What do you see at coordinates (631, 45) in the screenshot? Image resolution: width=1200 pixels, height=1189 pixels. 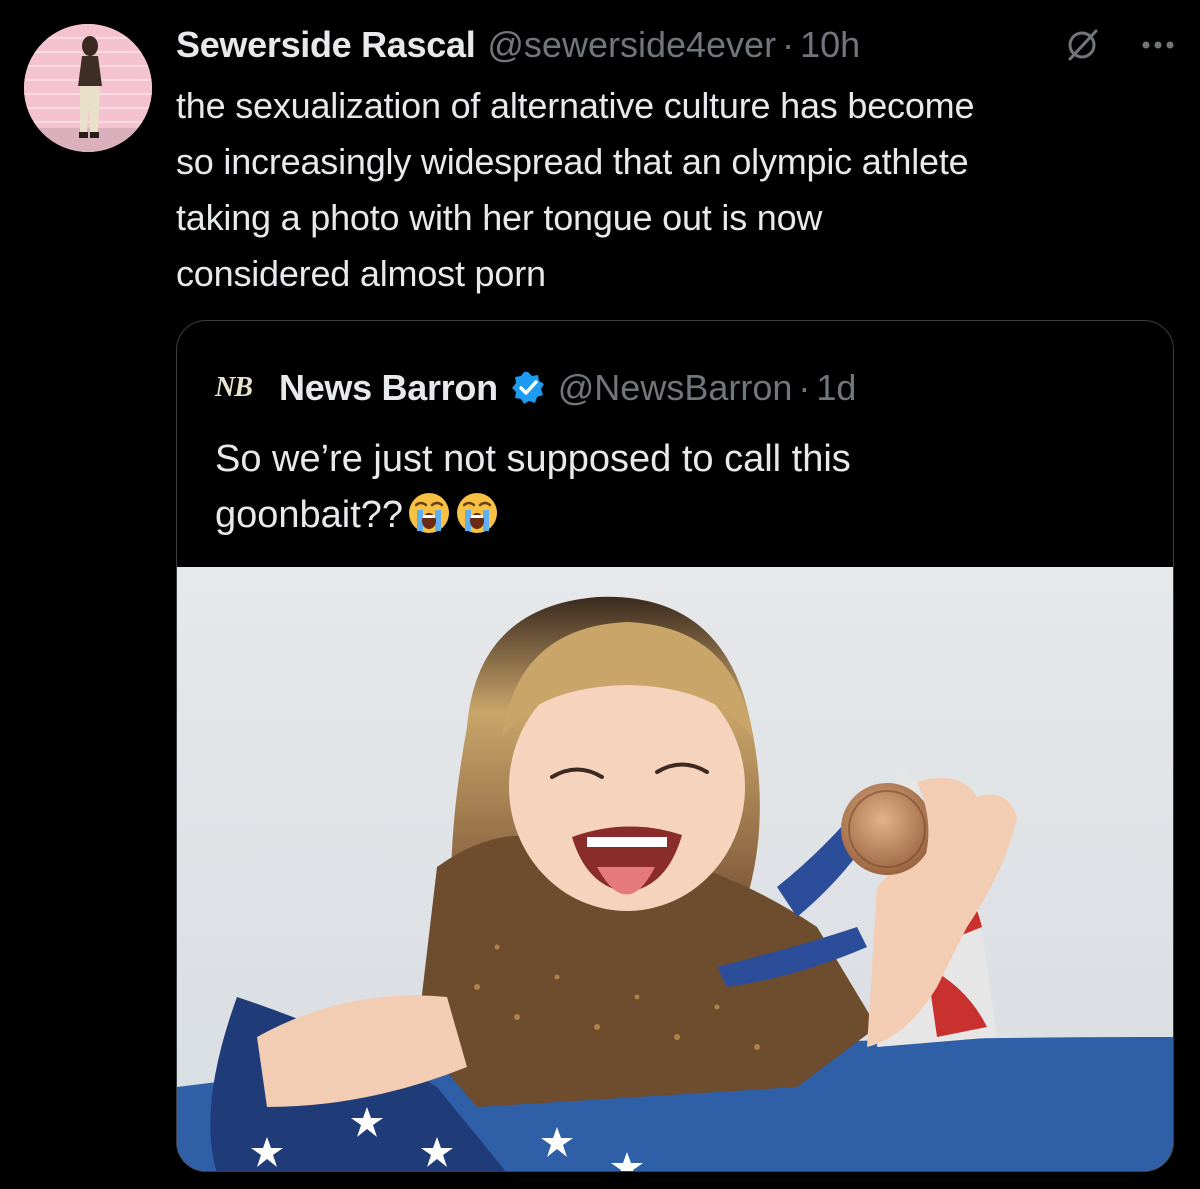 I see `author-handle: @sewerside4ever` at bounding box center [631, 45].